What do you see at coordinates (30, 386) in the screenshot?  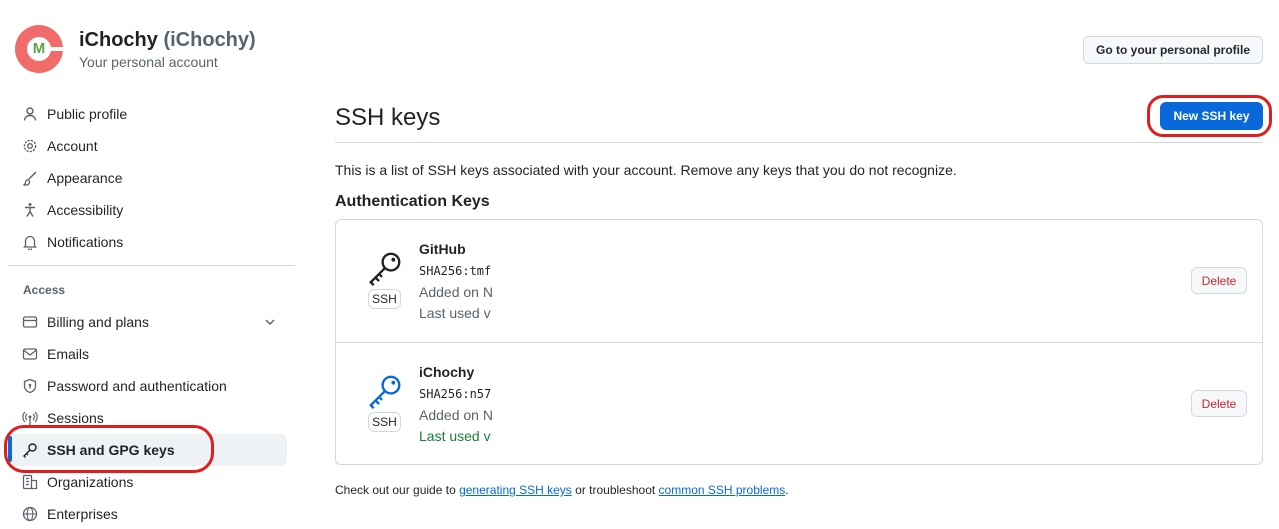 I see `shield-lock-icon` at bounding box center [30, 386].